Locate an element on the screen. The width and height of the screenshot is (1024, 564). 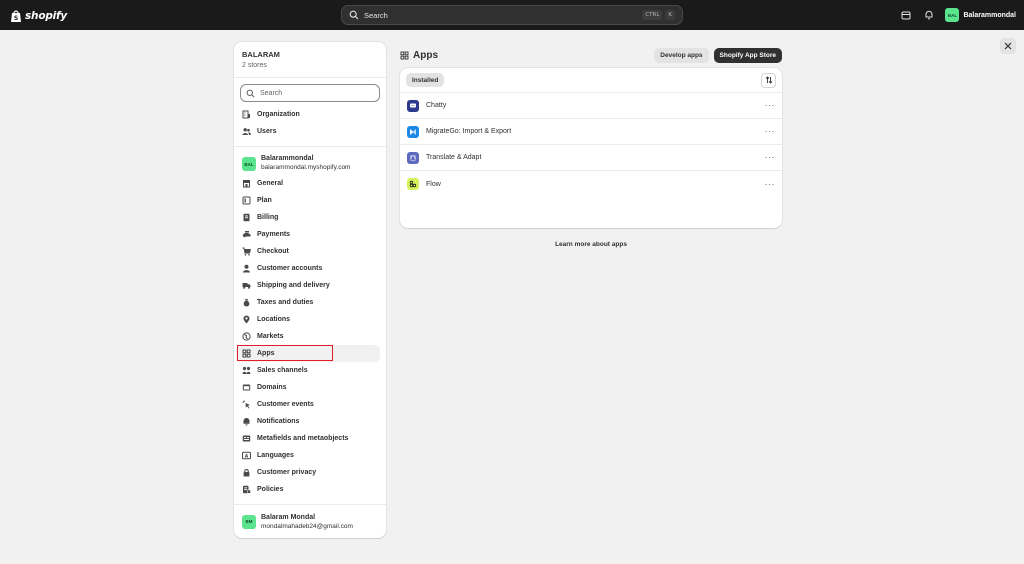
sidebar-item-label: Customer accounts is located at coordinates (290, 268).